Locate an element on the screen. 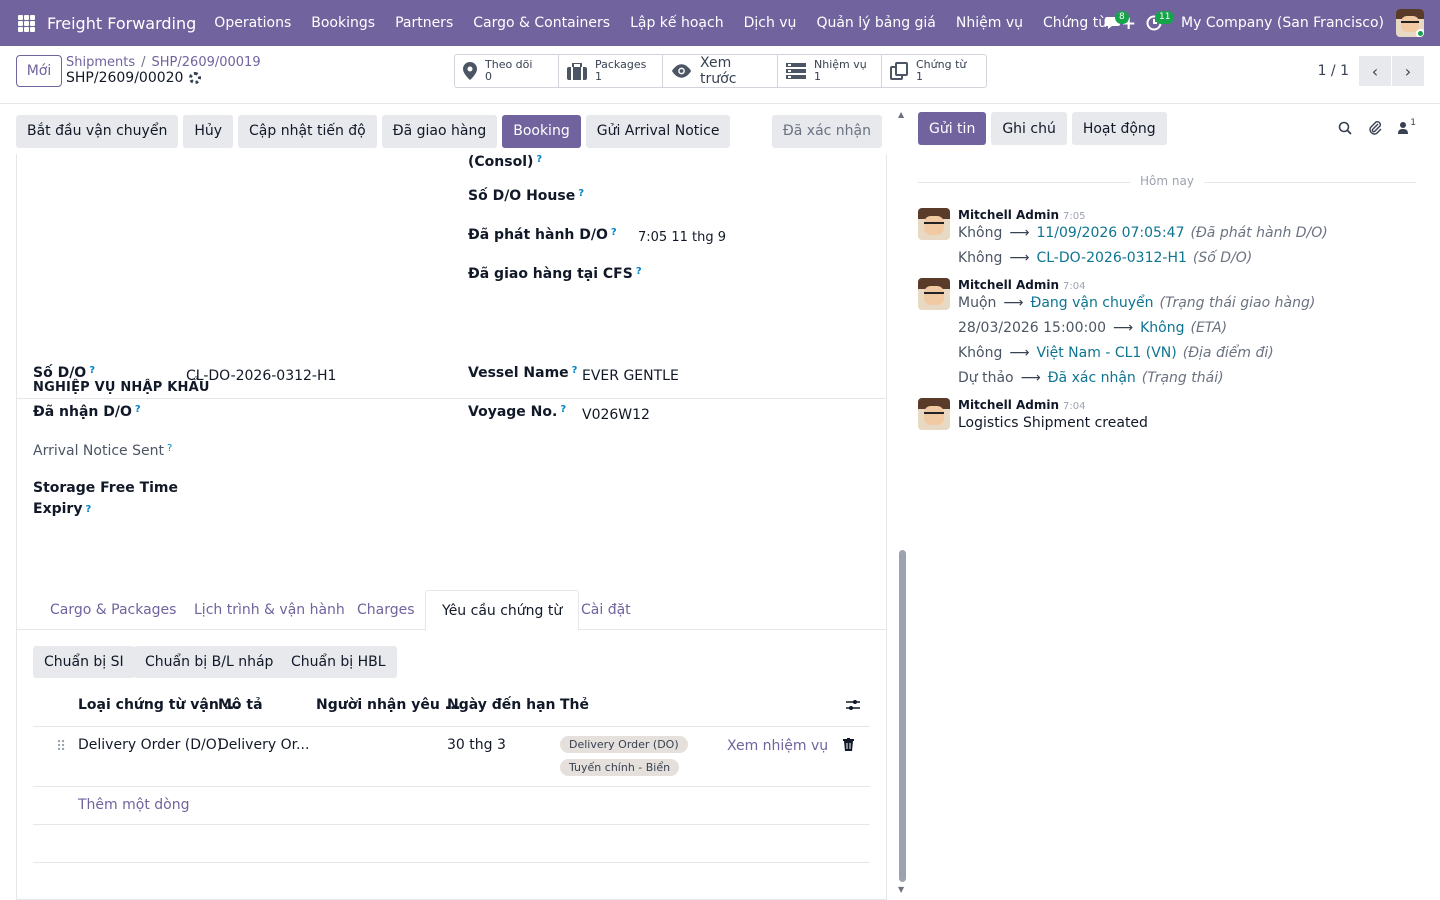 The height and width of the screenshot is (900, 1440). date-separator: Hôm nay is located at coordinates (1167, 182).